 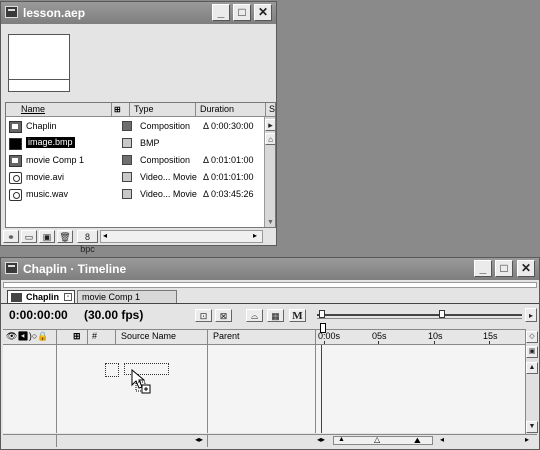 I want to click on label-column-icon: ⊞, so click(x=77, y=336).